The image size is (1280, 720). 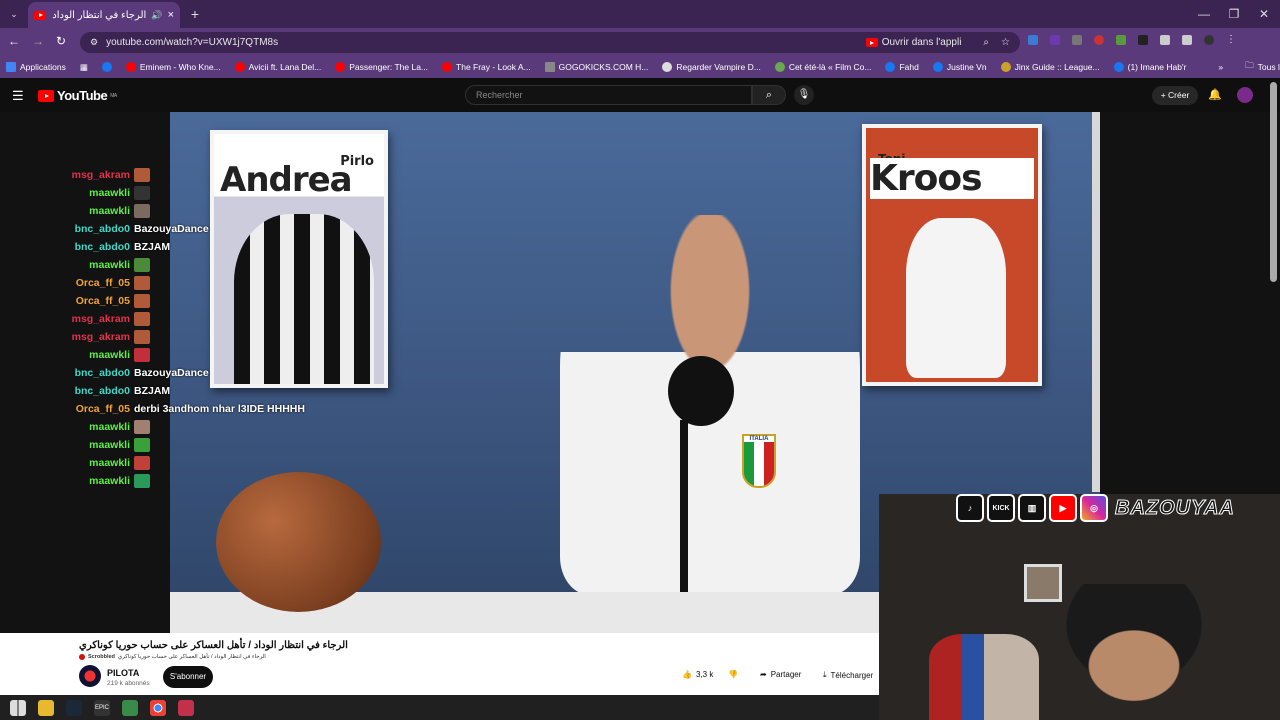 What do you see at coordinates (61, 41) in the screenshot?
I see `reload-button: ↻` at bounding box center [61, 41].